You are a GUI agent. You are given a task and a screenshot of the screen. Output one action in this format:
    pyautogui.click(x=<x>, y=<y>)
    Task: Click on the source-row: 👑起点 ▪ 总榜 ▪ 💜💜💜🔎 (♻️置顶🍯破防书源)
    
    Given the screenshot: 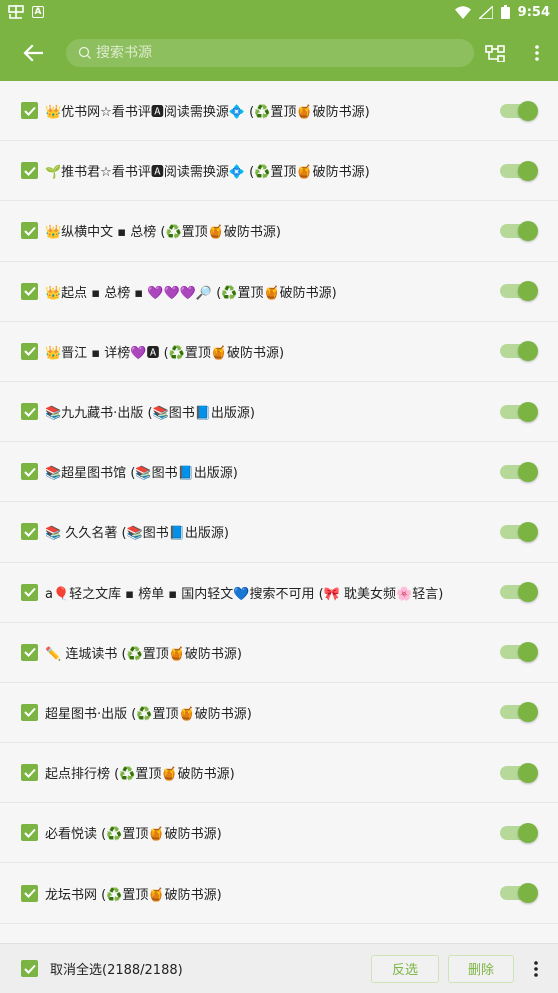 What is the action you would take?
    pyautogui.click(x=279, y=291)
    